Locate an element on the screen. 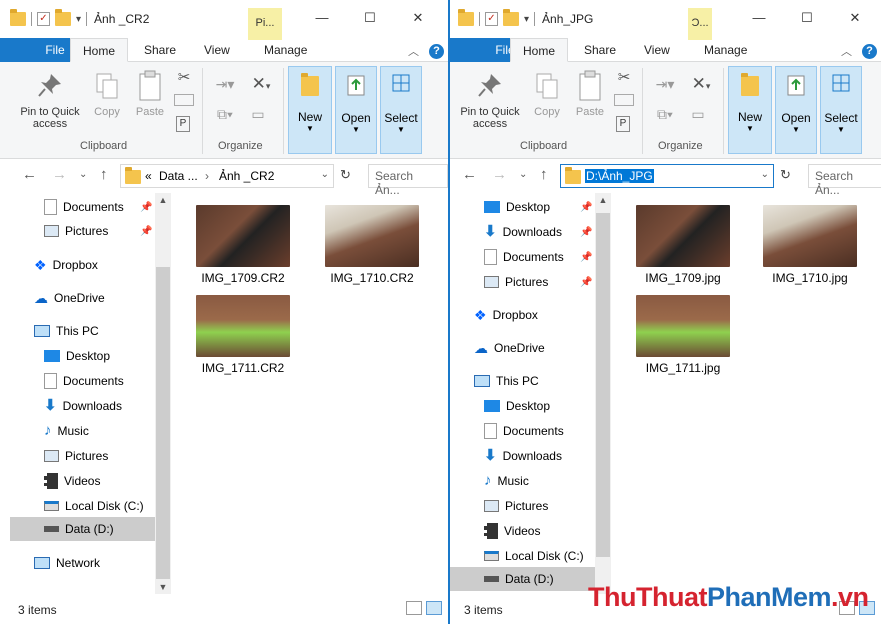 Image resolution: width=881 pixels, height=624 pixels. nav-scrollbar: ▲ ▼ is located at coordinates (163, 393).